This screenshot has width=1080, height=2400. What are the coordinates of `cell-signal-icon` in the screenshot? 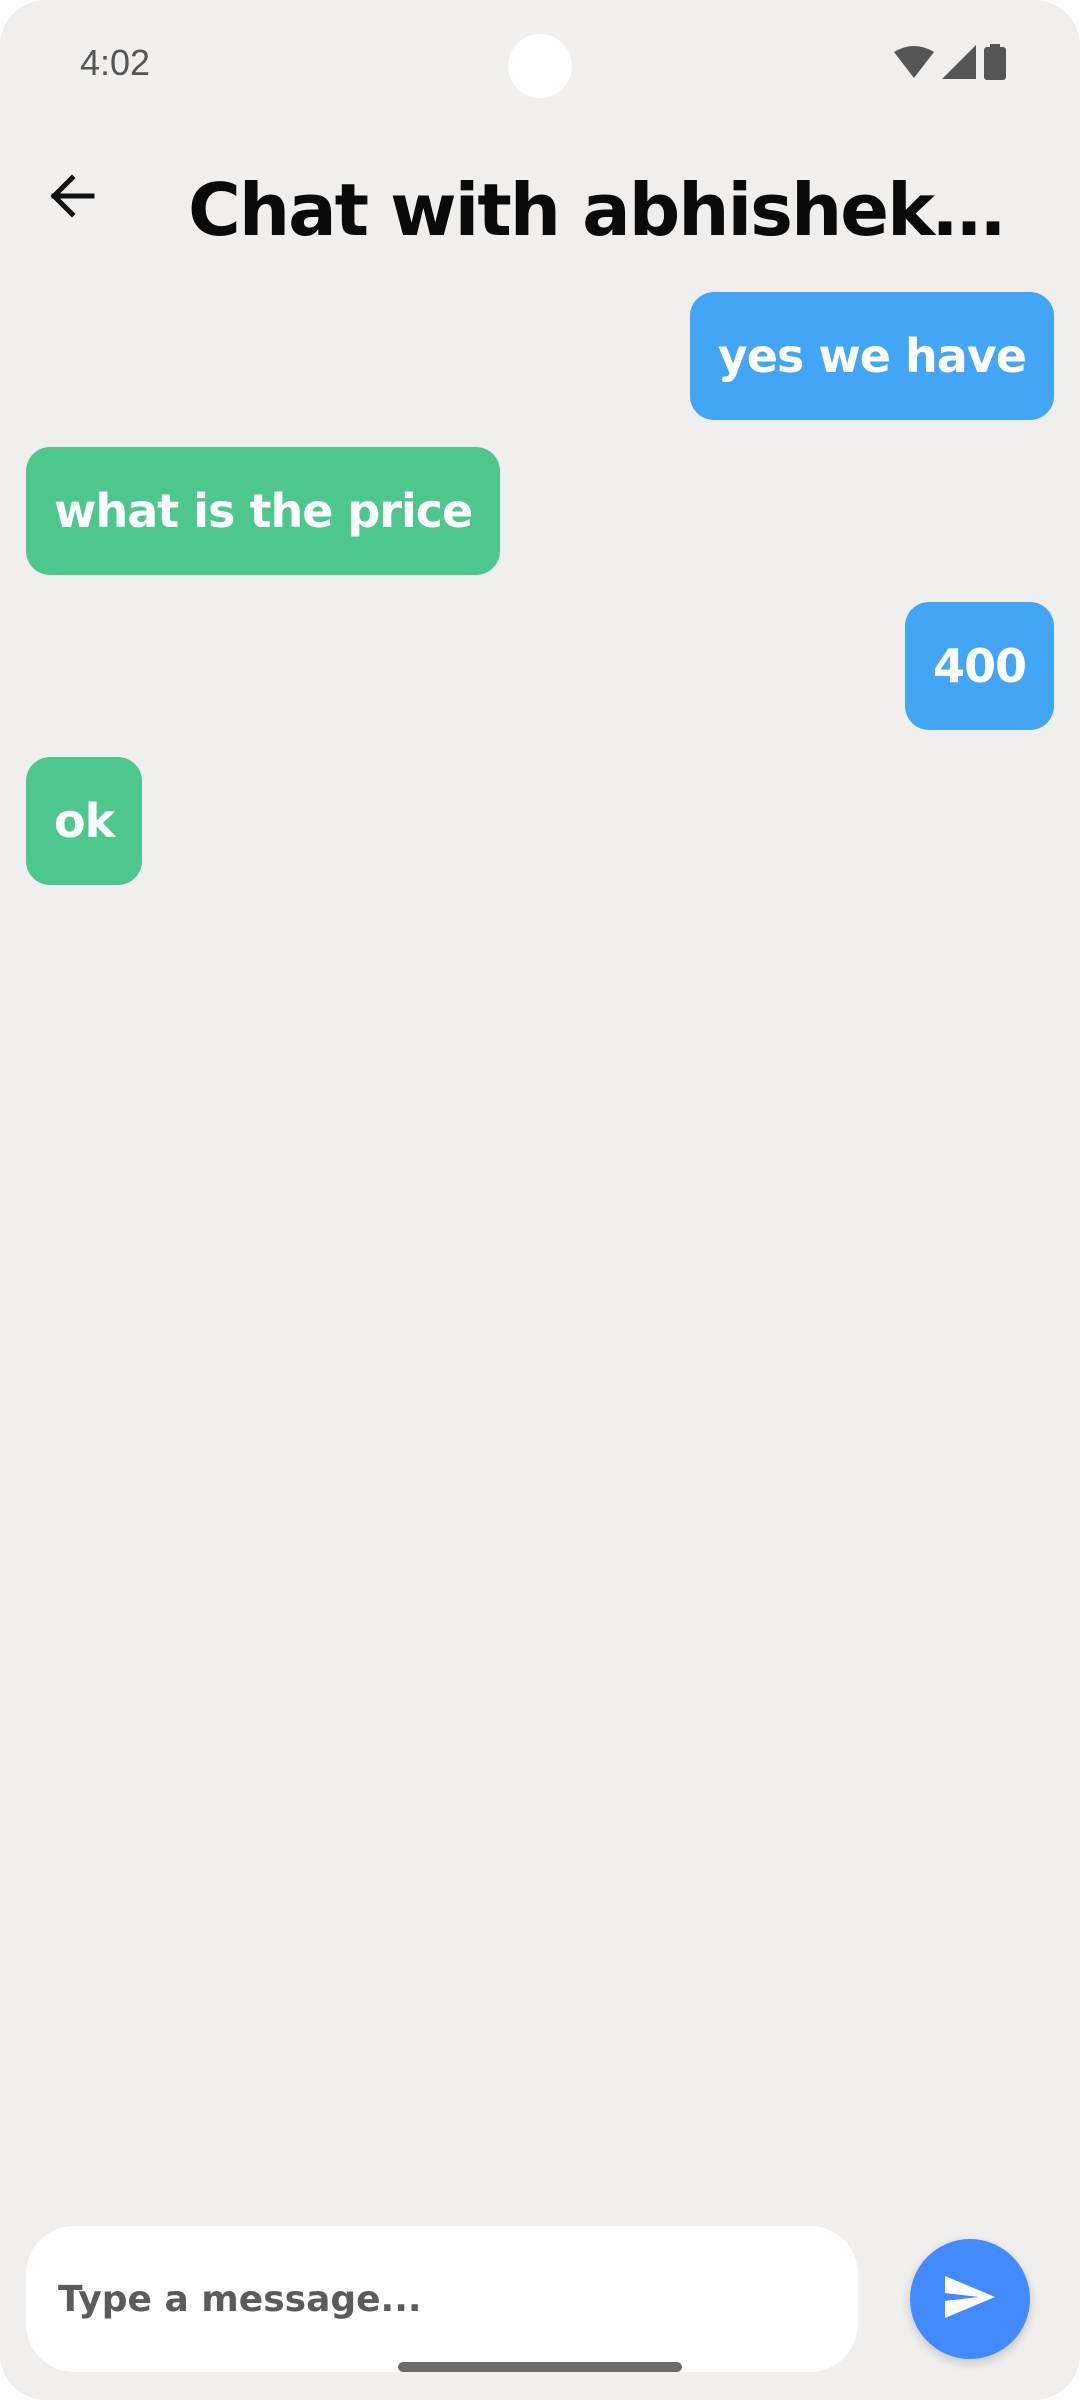 It's located at (959, 62).